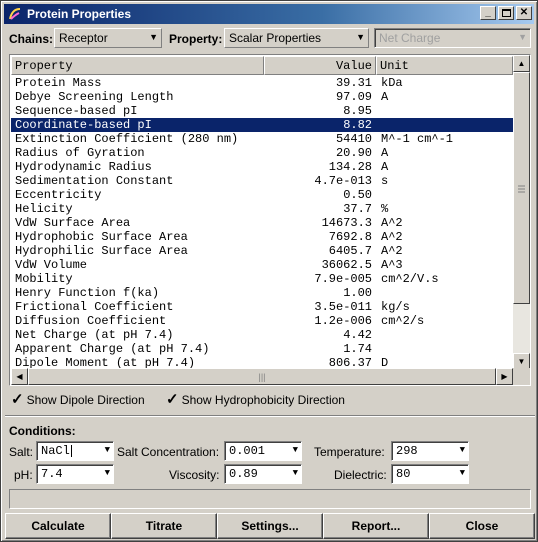 The image size is (538, 542). Describe the element at coordinates (275, 38) in the screenshot. I see `property-value: Scalar Properties` at that location.